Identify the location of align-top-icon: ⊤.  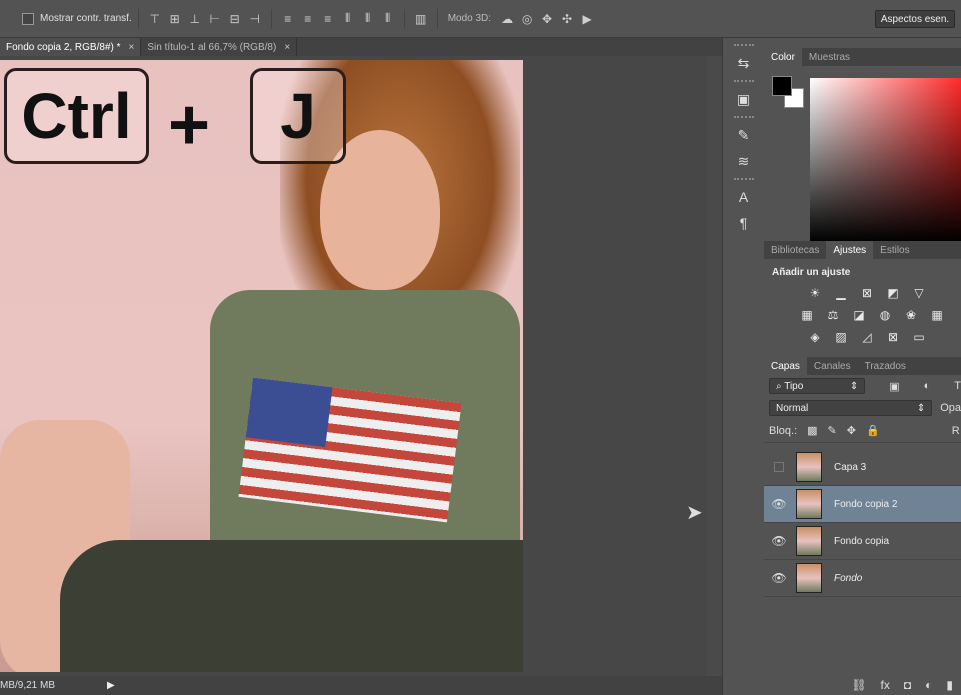
(155, 19).